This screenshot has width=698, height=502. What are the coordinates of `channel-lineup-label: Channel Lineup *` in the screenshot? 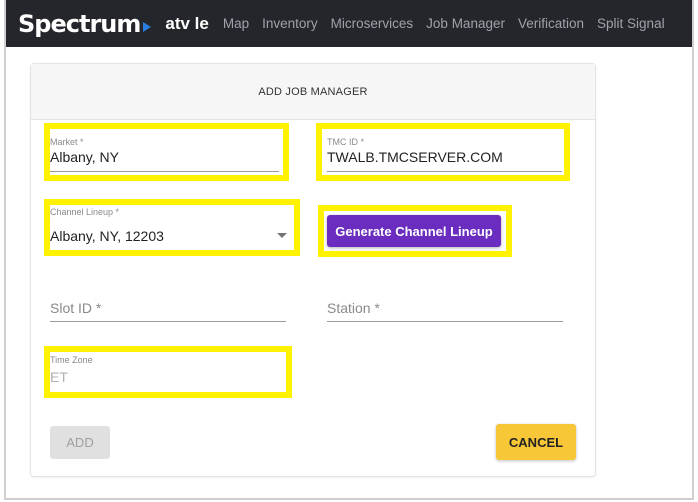 It's located at (85, 212).